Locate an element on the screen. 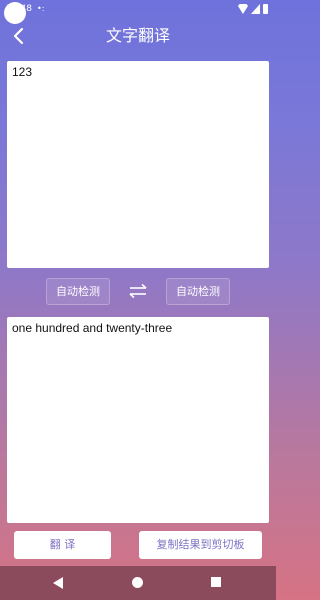 This screenshot has height=600, width=320. status-icons is located at coordinates (253, 9).